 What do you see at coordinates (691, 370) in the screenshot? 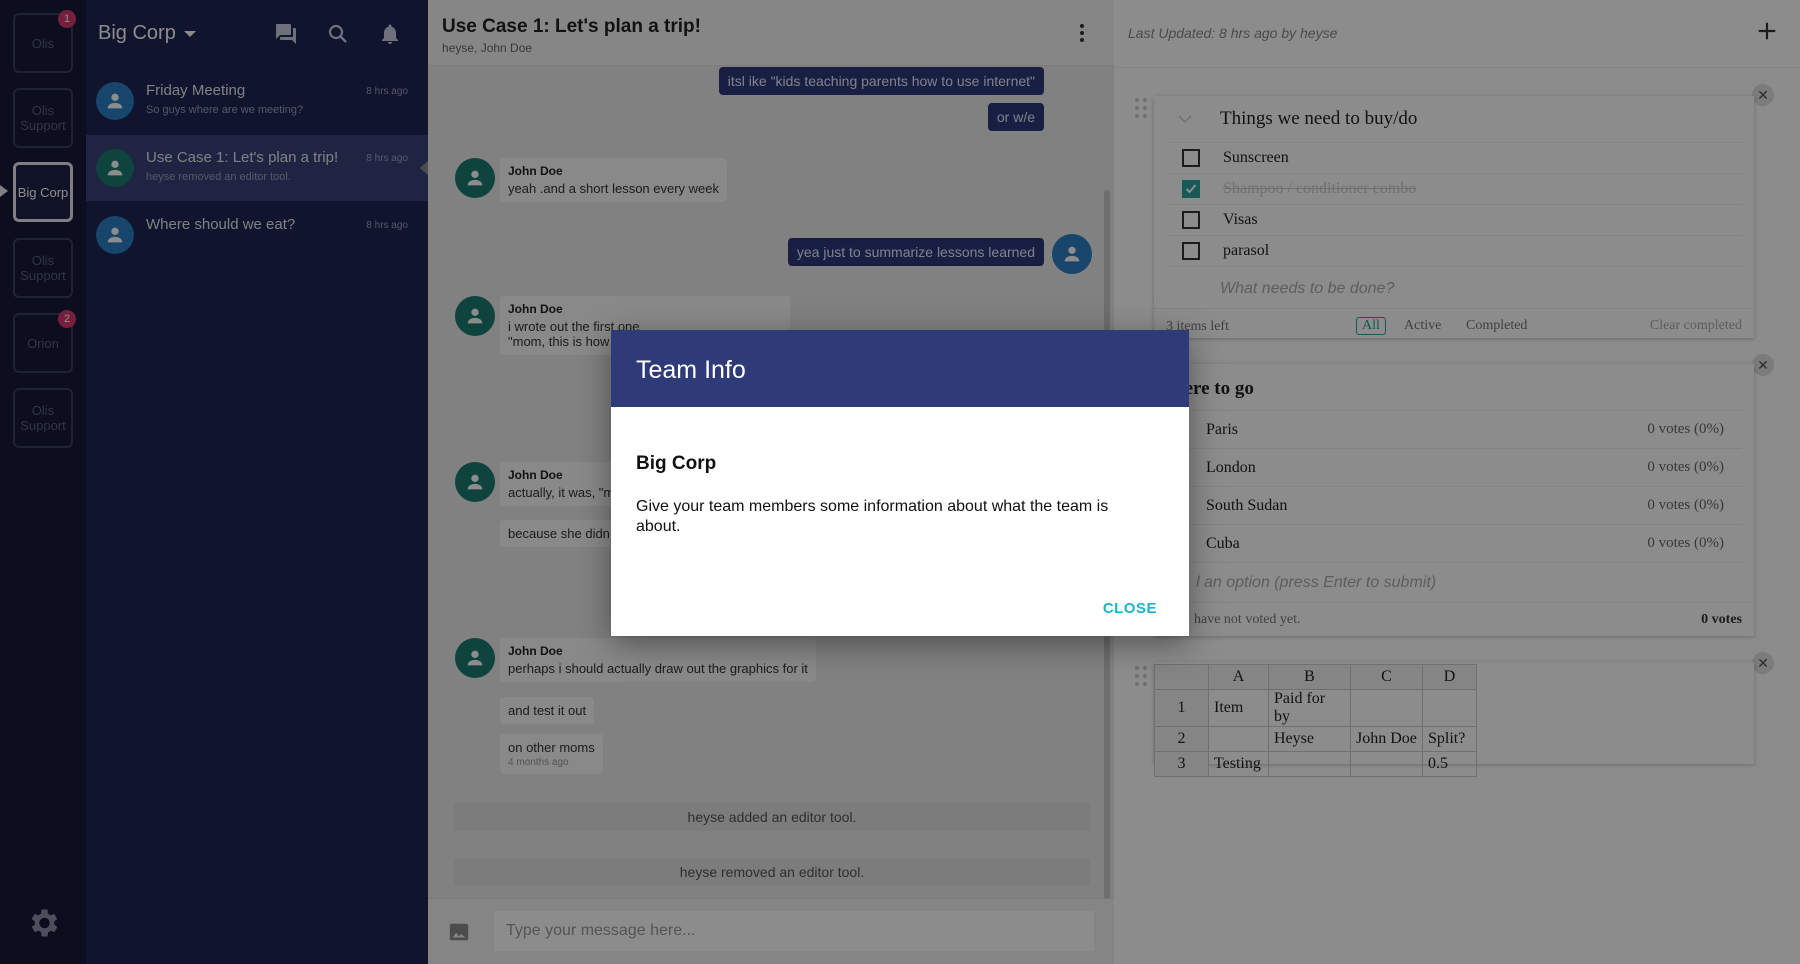
I see `dialog-title: Team Info` at bounding box center [691, 370].